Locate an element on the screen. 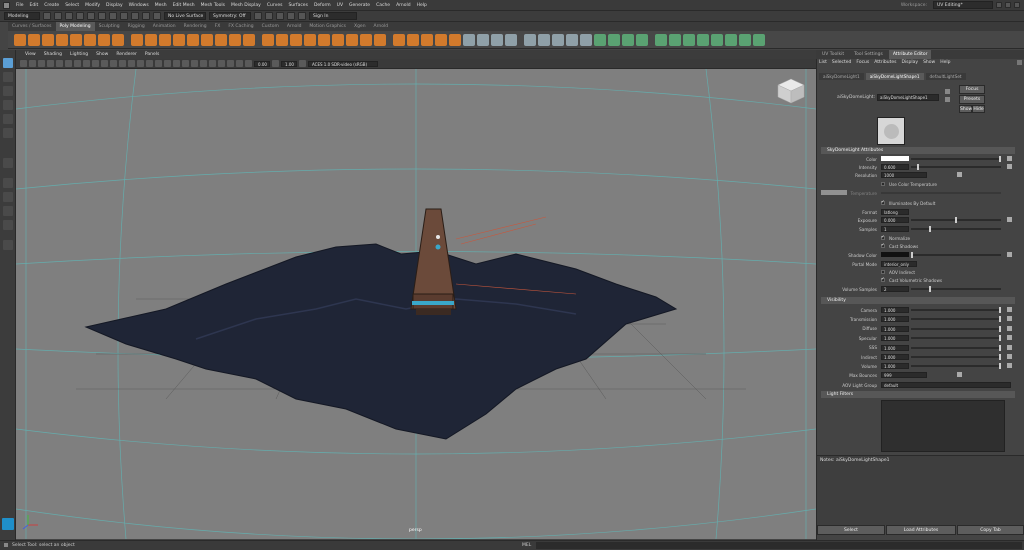 The image size is (1024, 550). shelf-text-icon is located at coordinates (179, 39).